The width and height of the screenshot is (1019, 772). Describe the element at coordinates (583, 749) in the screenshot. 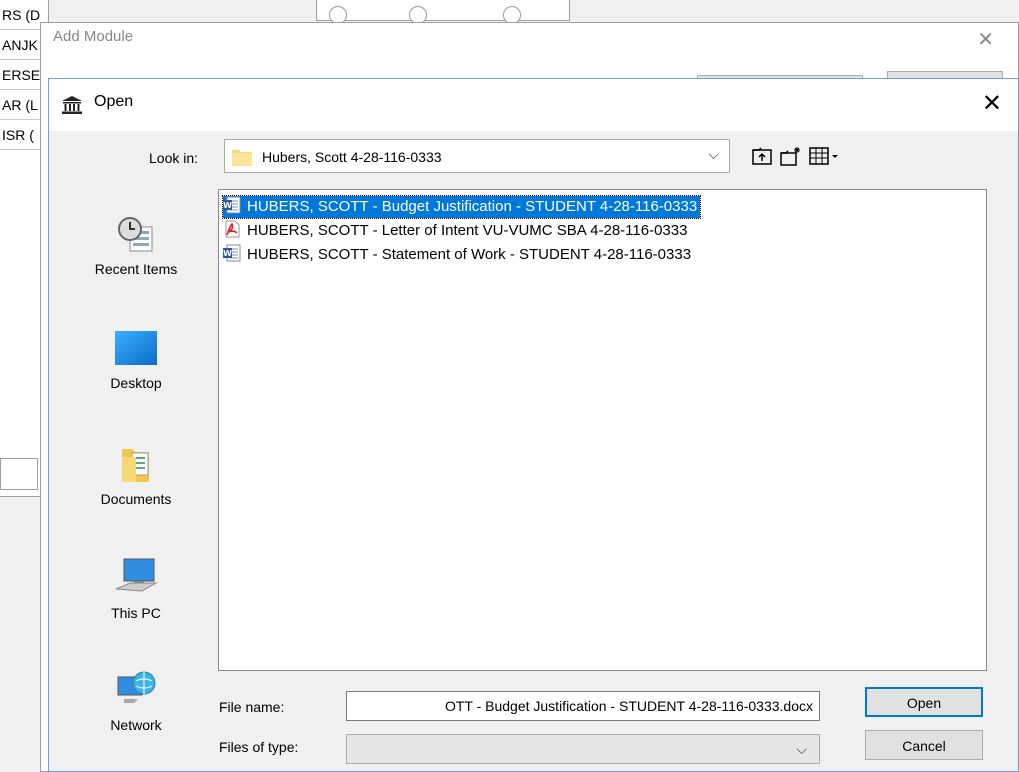

I see `files-of-type-dropdown: ⌵` at that location.